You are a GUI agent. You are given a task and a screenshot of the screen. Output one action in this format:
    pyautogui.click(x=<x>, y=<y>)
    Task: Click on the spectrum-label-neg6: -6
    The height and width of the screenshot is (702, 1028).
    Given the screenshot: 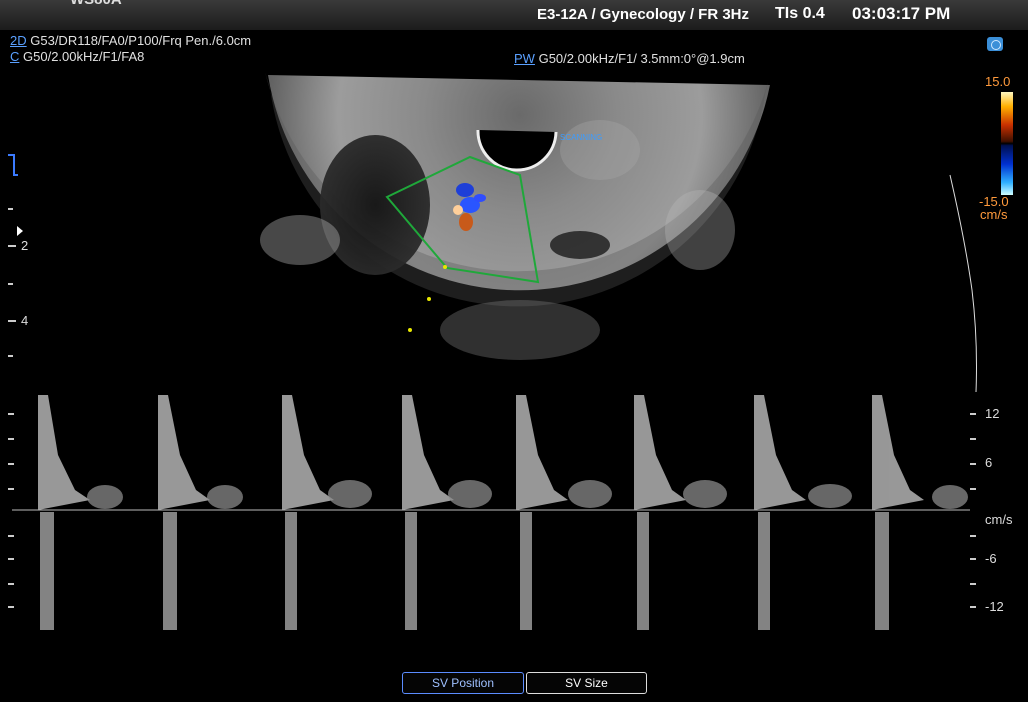 What is the action you would take?
    pyautogui.click(x=991, y=558)
    